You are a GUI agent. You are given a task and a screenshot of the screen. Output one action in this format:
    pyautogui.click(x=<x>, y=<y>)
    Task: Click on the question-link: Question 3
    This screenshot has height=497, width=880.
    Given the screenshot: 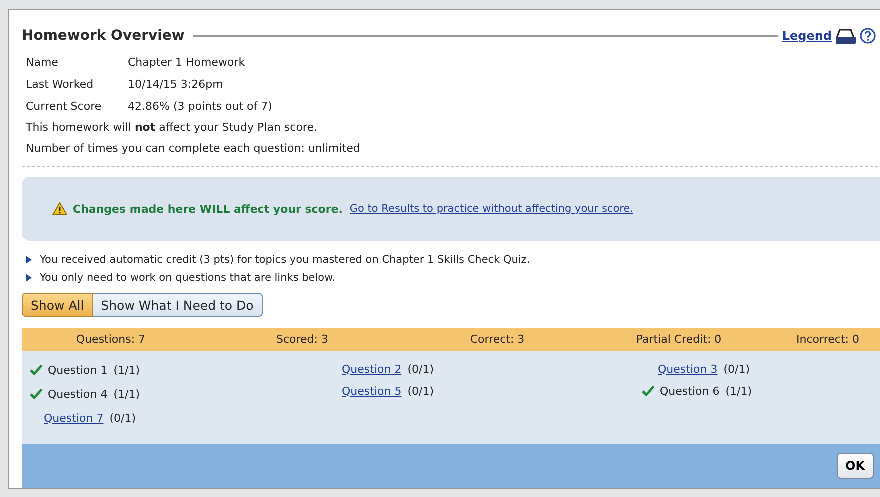 What is the action you would take?
    pyautogui.click(x=688, y=369)
    